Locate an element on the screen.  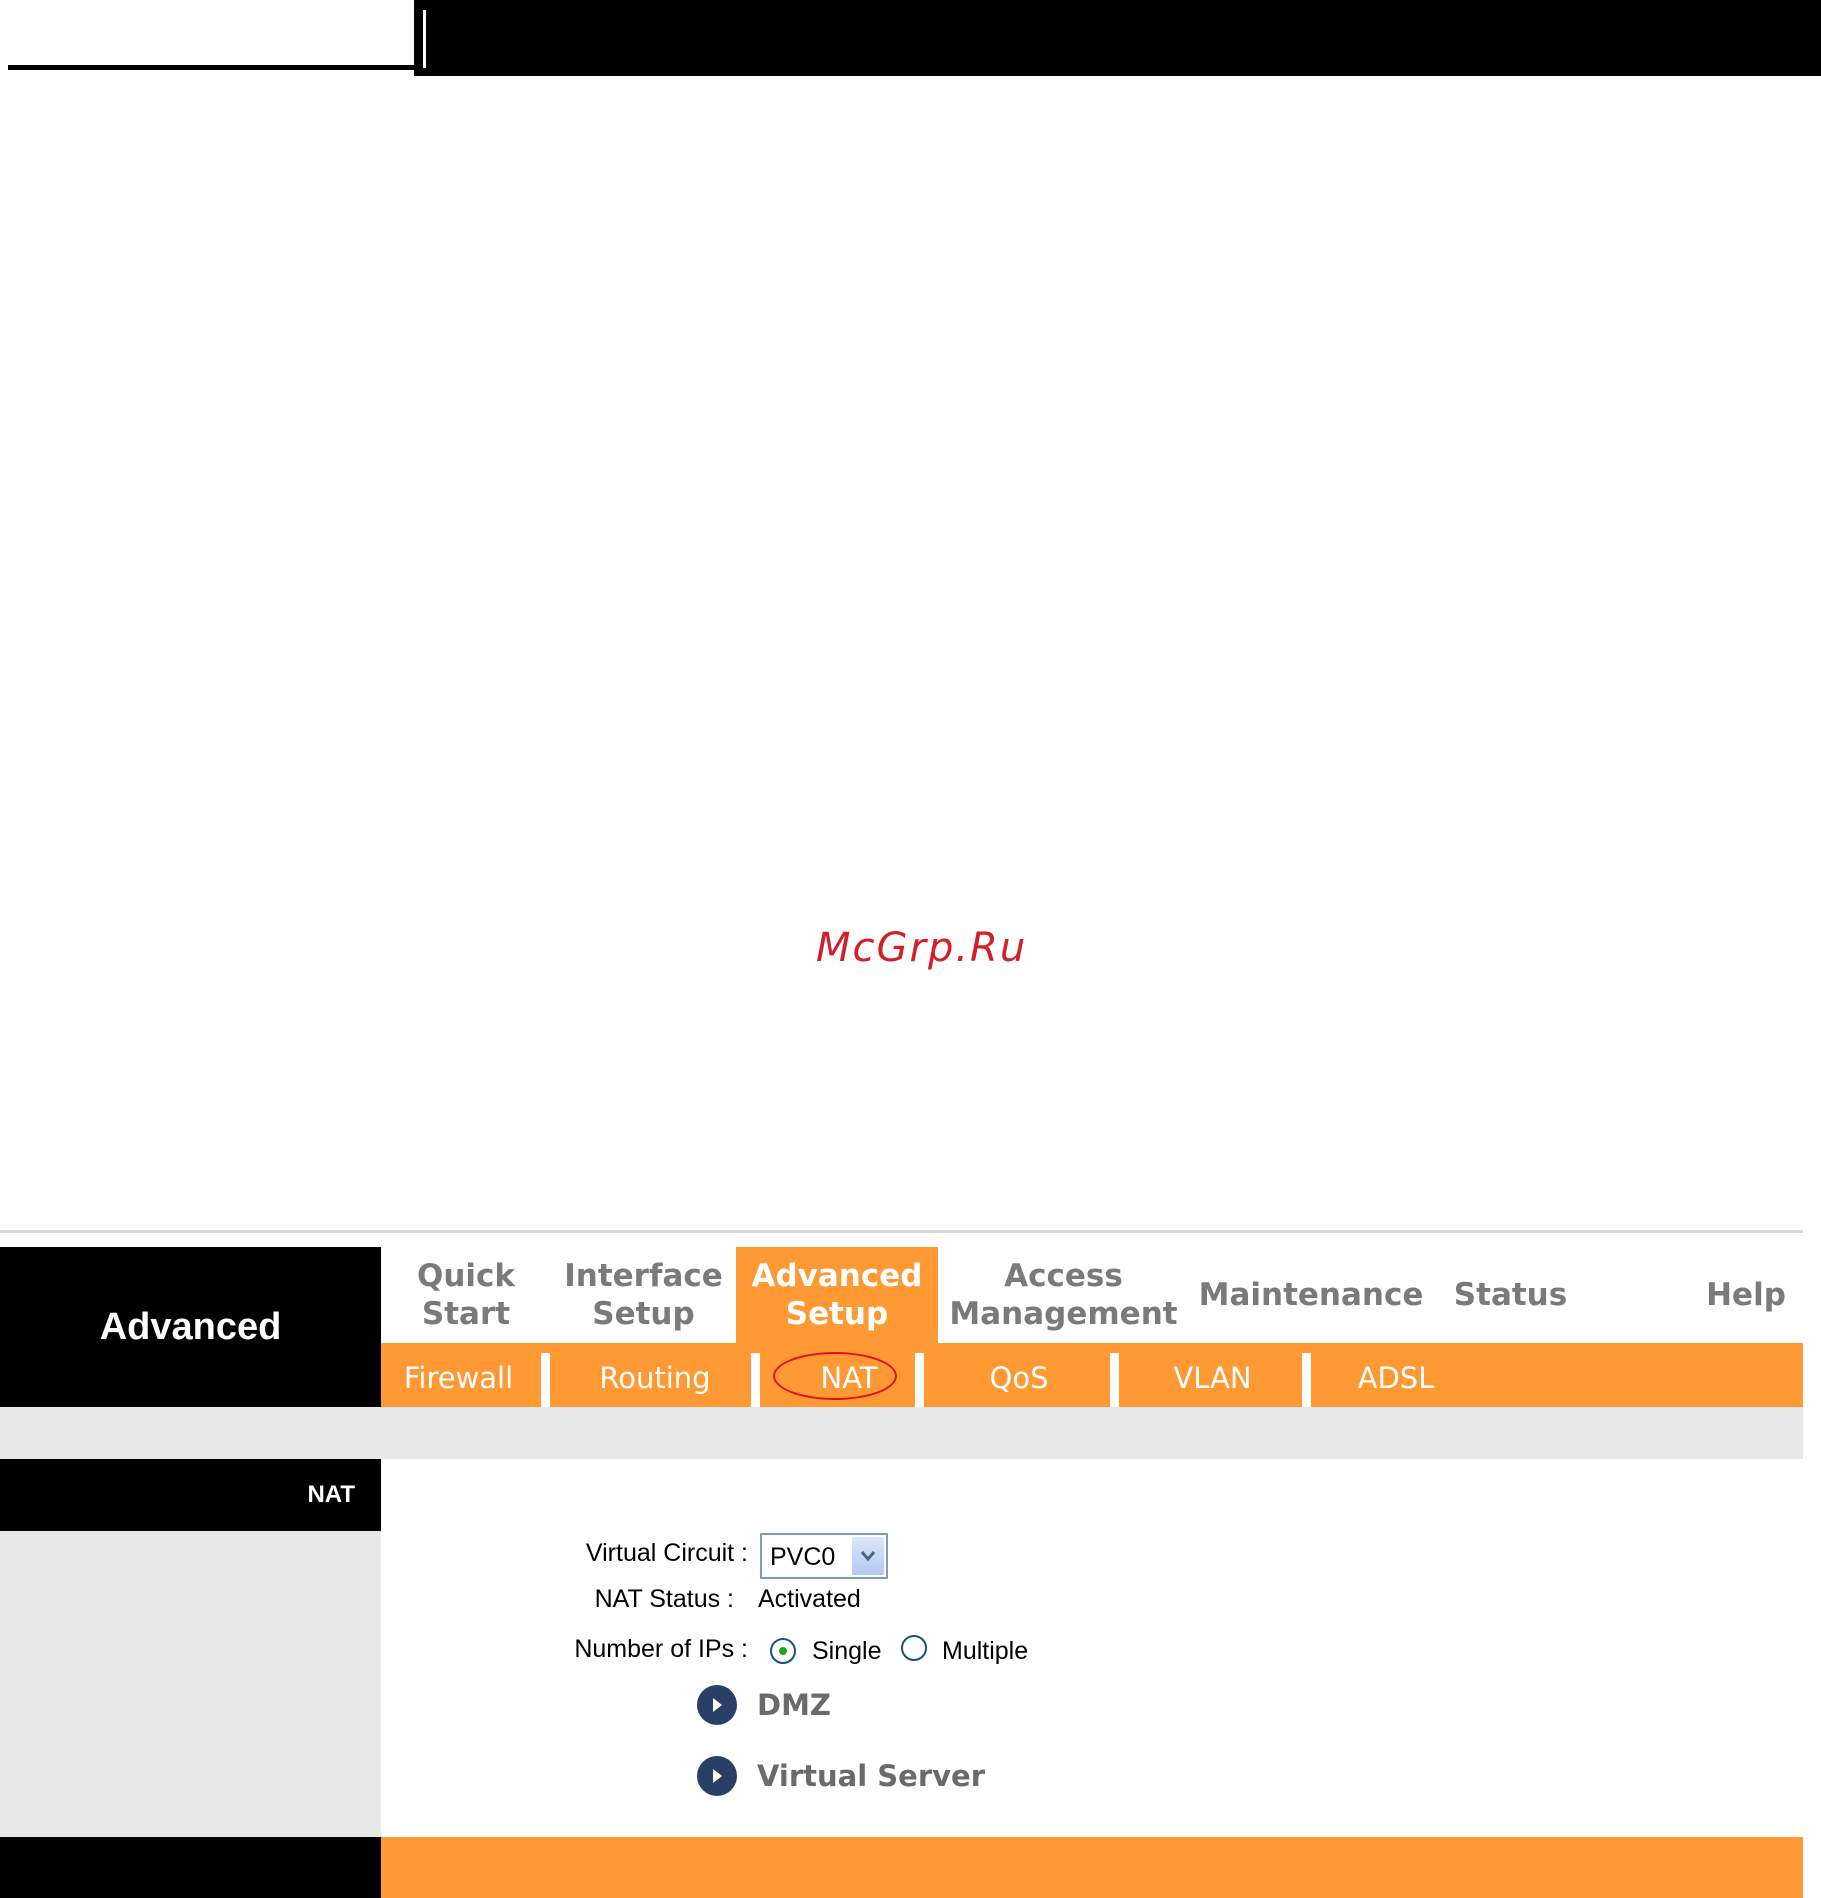
virtual-server-link: Virtual Server is located at coordinates (841, 1776).